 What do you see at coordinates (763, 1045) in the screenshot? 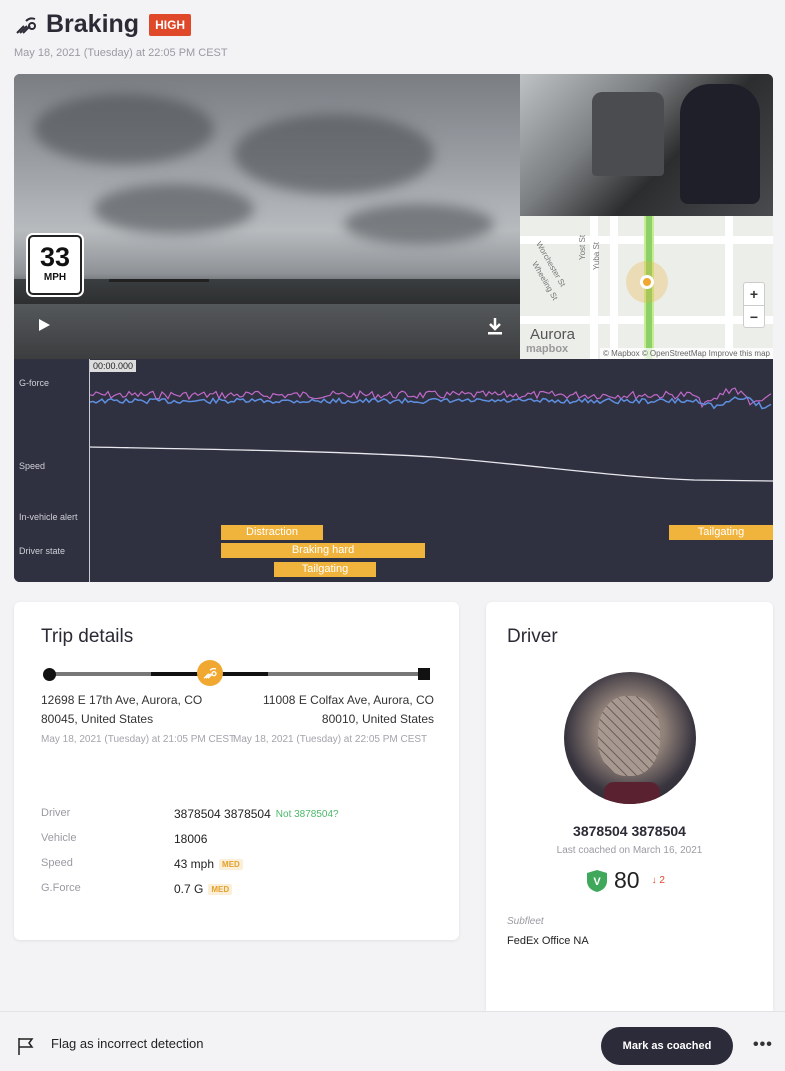
I see `more-options-icon: •••` at bounding box center [763, 1045].